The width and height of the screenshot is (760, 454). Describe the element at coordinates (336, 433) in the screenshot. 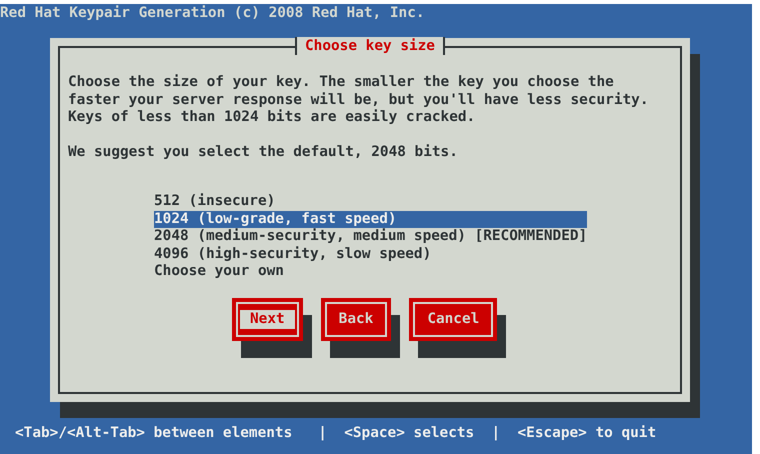

I see `status-hint: <Tab>/<Alt-Tab> between elements | <Space> selects | <Escape> to quit` at that location.